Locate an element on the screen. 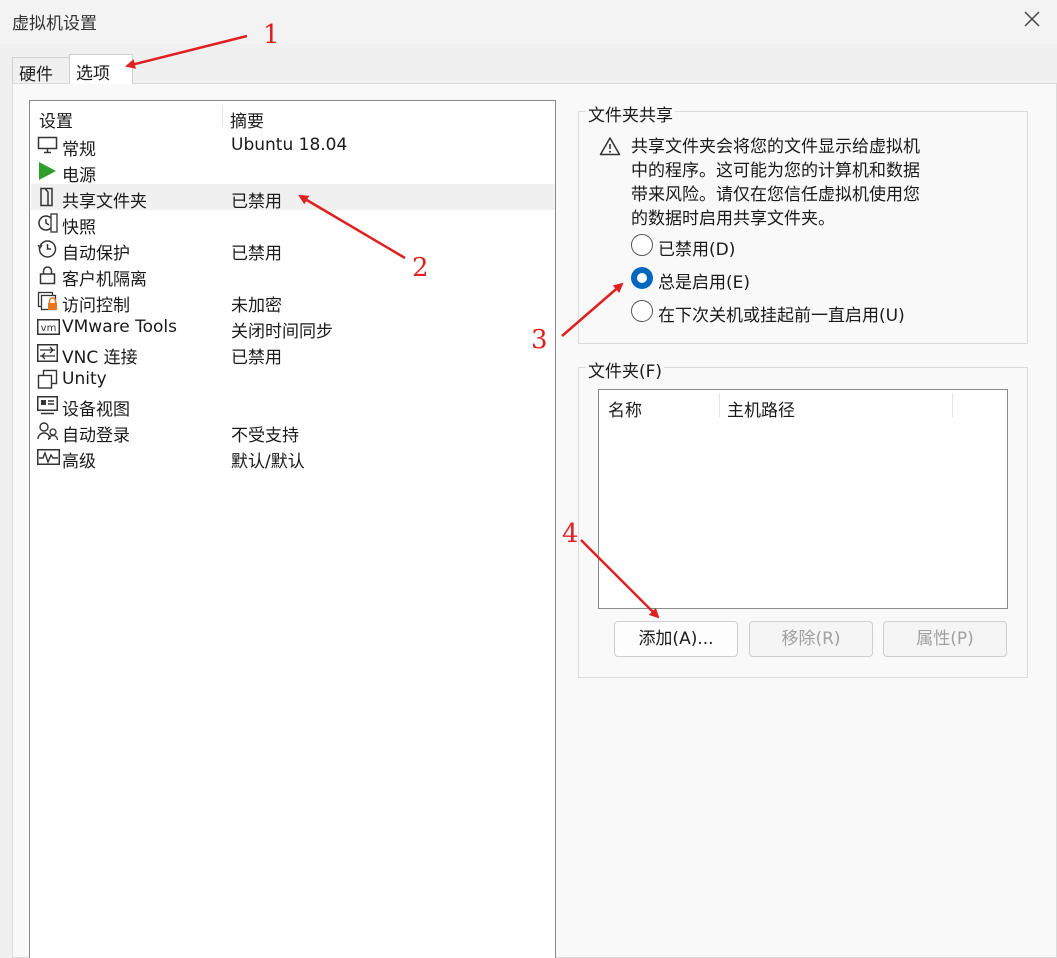 The height and width of the screenshot is (958, 1057). annotation-number-4: 4 is located at coordinates (570, 534).